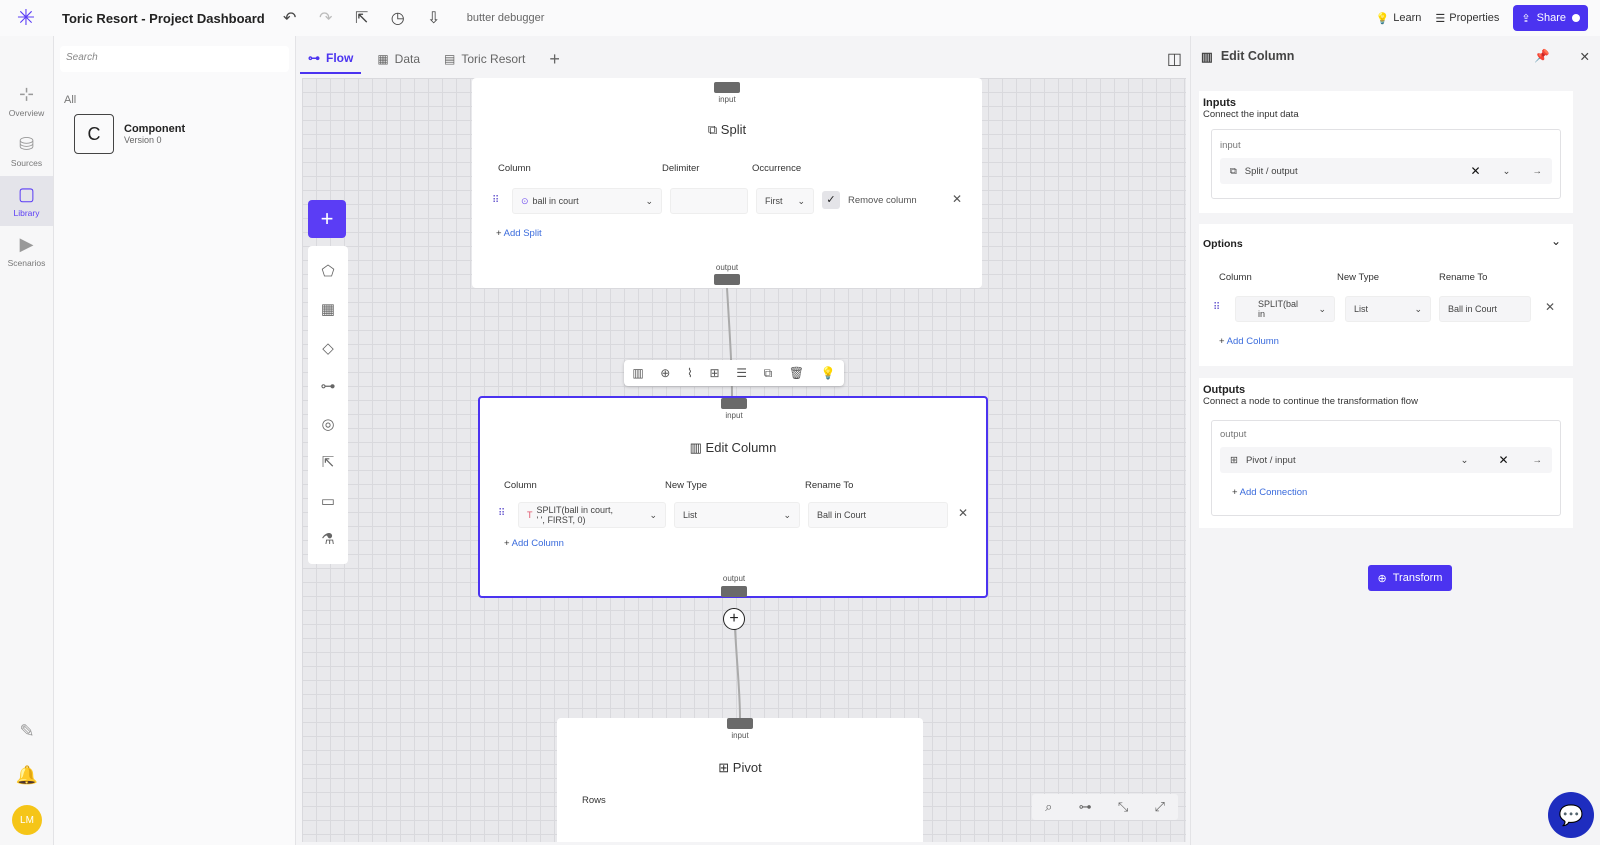  I want to click on component-item: C Component Version 0, so click(184, 134).